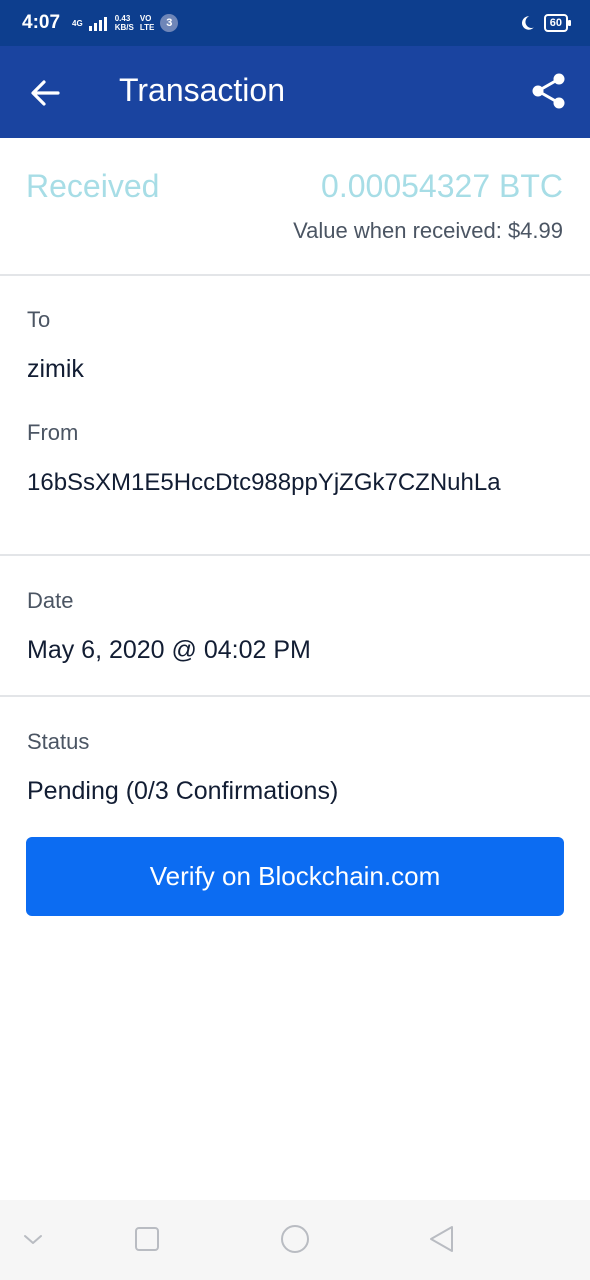  What do you see at coordinates (39, 319) in the screenshot?
I see `to-label: To` at bounding box center [39, 319].